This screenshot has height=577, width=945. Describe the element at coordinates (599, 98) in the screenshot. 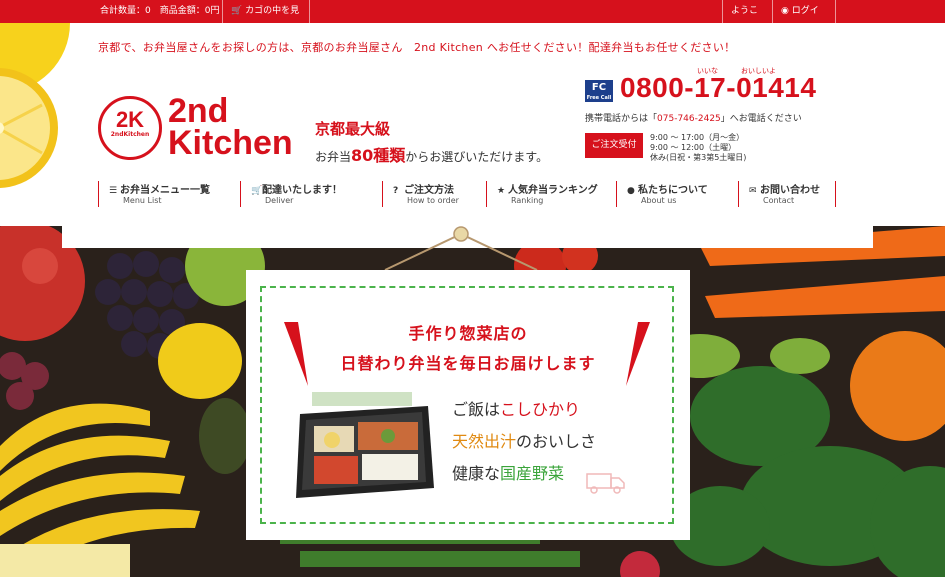

I see `freecall-small: Free Call` at that location.